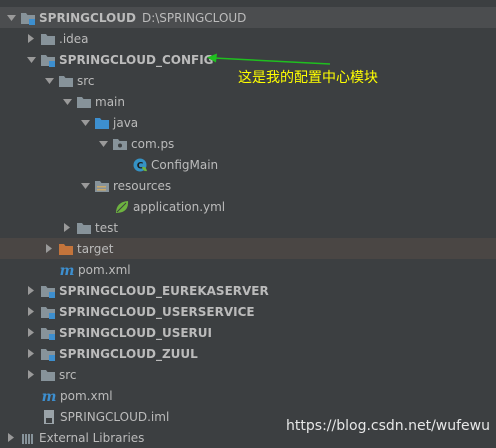 The image size is (496, 448). I want to click on tree-row-path: D:\SPRINGCLOUD, so click(194, 17).